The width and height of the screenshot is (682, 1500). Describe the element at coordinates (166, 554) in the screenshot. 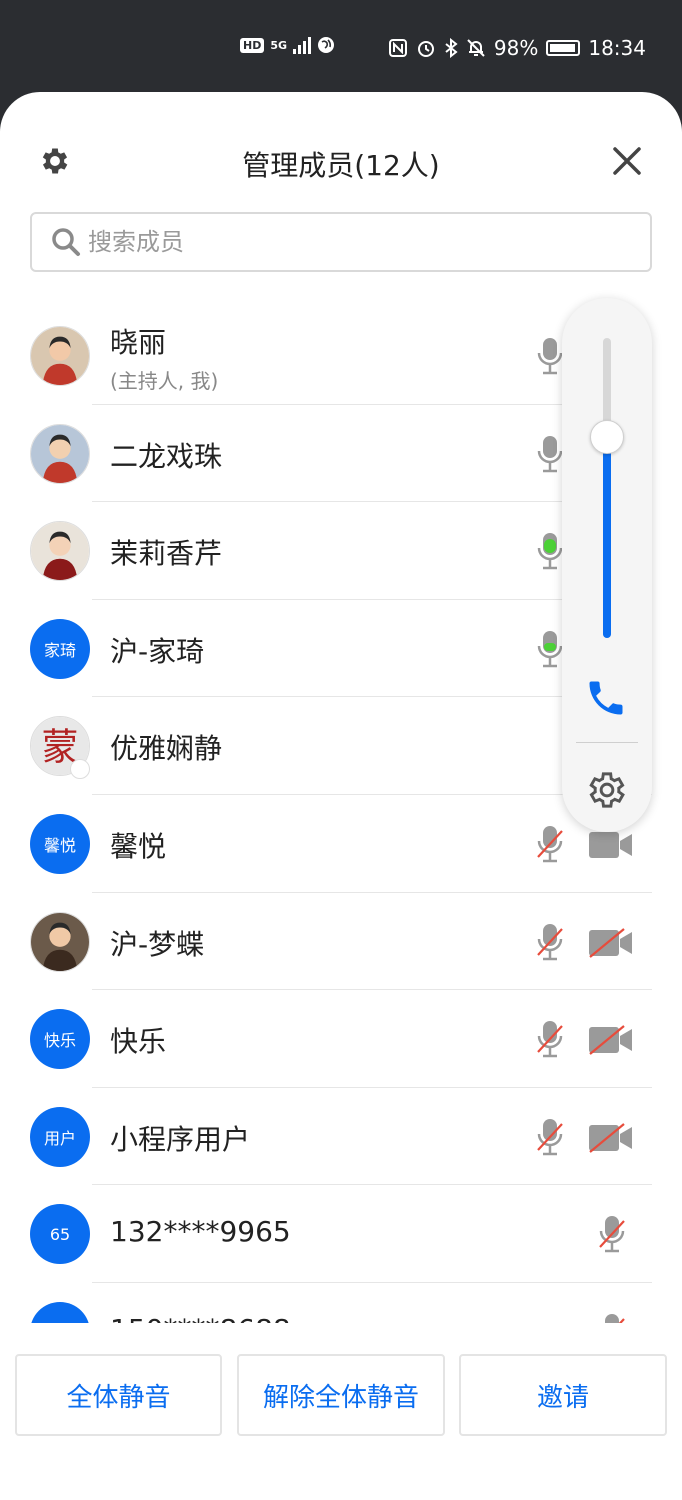

I see `member-name: 茉莉香芹` at that location.